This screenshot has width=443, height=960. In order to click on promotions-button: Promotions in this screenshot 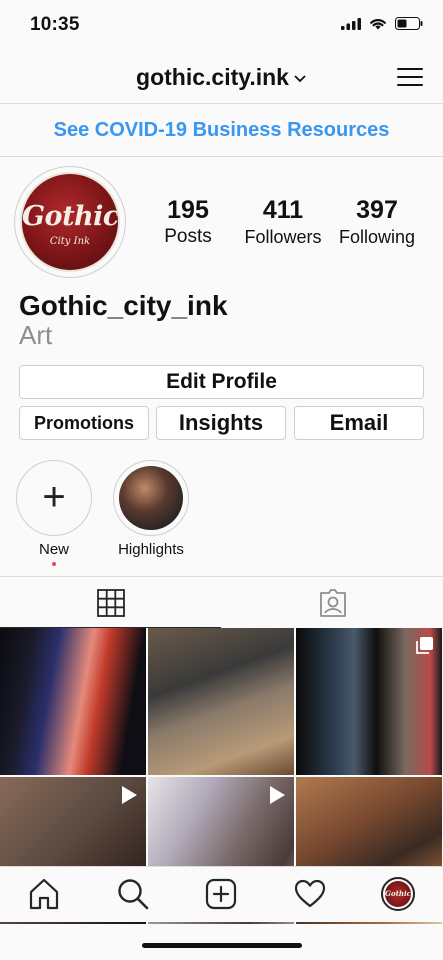, I will do `click(84, 423)`.